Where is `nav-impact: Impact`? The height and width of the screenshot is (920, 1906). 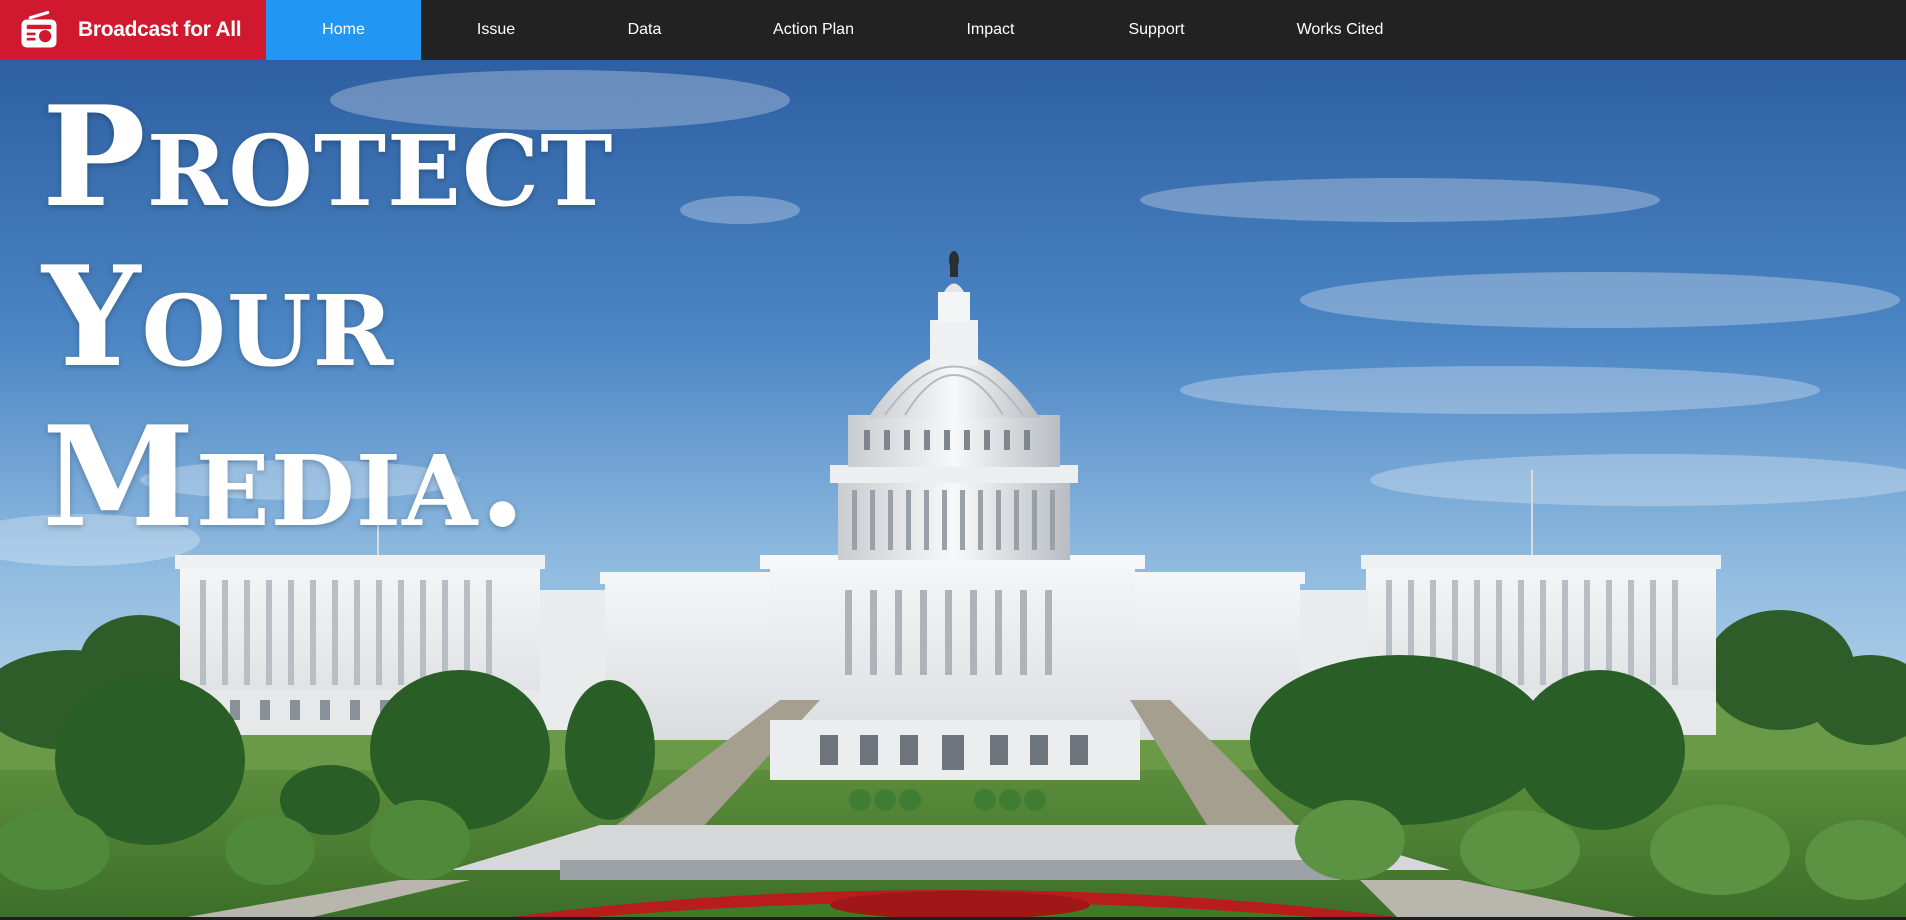
nav-impact: Impact is located at coordinates (990, 30).